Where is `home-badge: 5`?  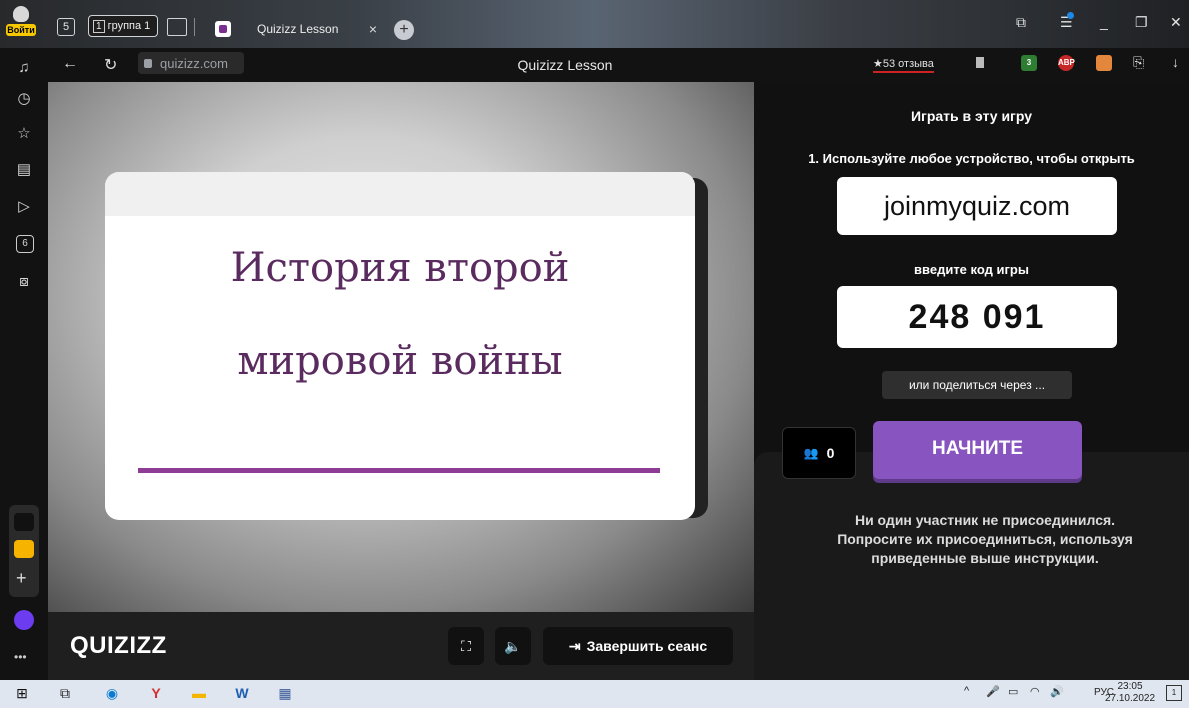
home-badge: 5 is located at coordinates (66, 27).